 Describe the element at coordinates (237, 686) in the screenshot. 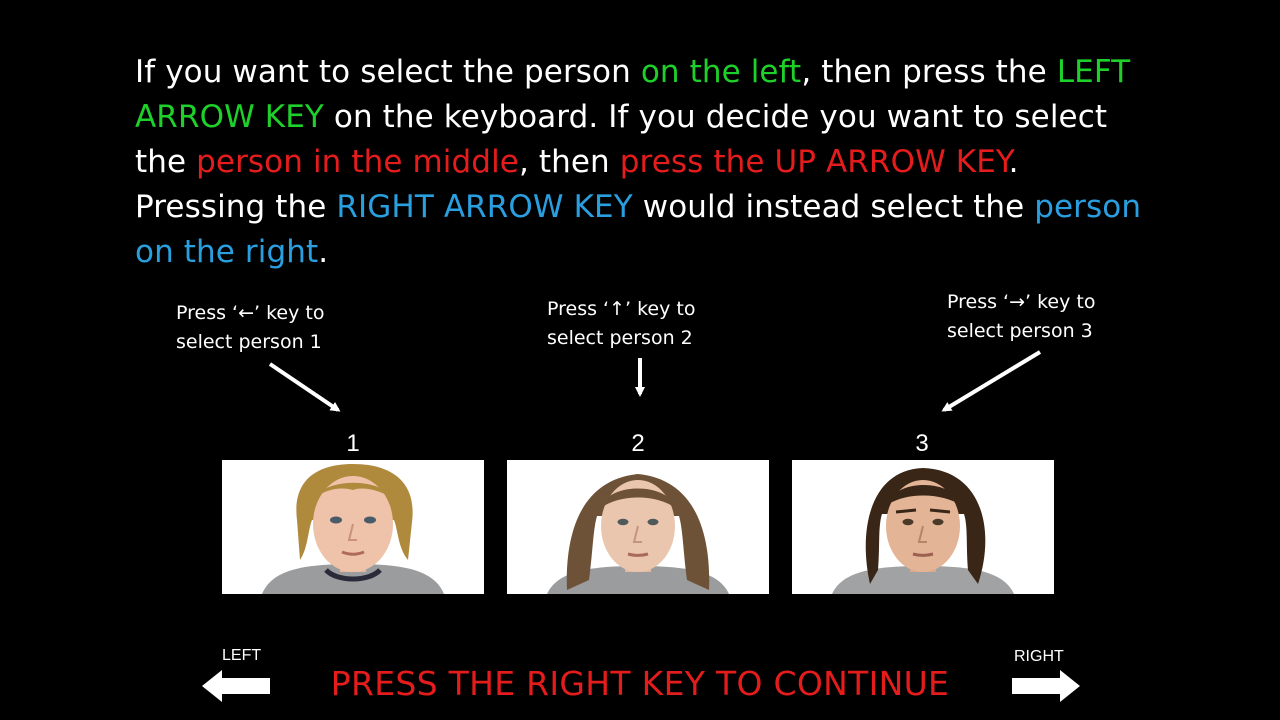

I see `left-arrow-icon` at that location.